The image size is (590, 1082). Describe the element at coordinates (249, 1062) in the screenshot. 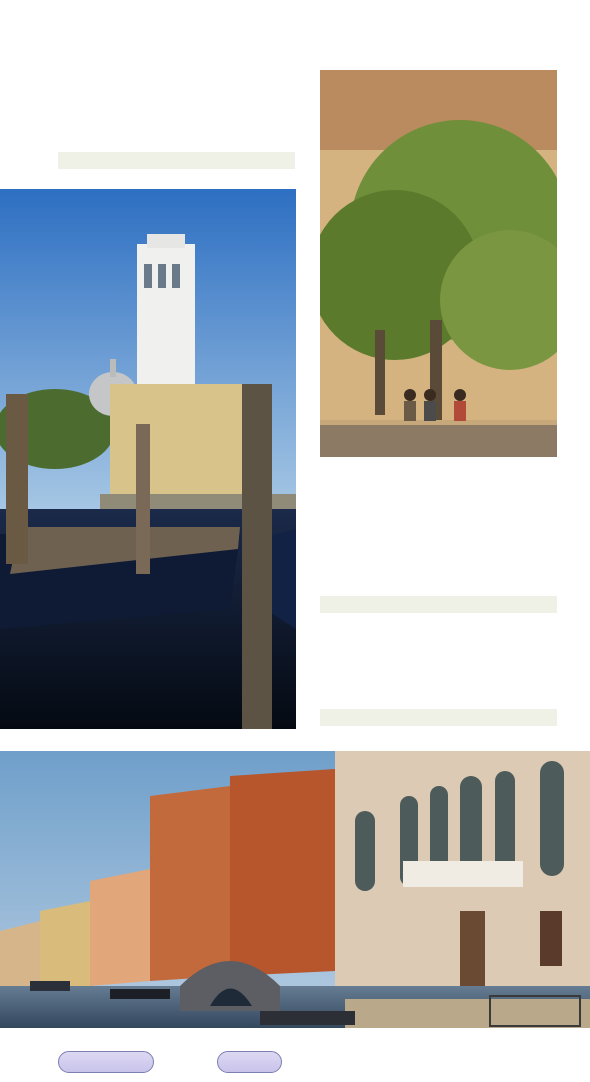

I see `nav-button-right` at that location.